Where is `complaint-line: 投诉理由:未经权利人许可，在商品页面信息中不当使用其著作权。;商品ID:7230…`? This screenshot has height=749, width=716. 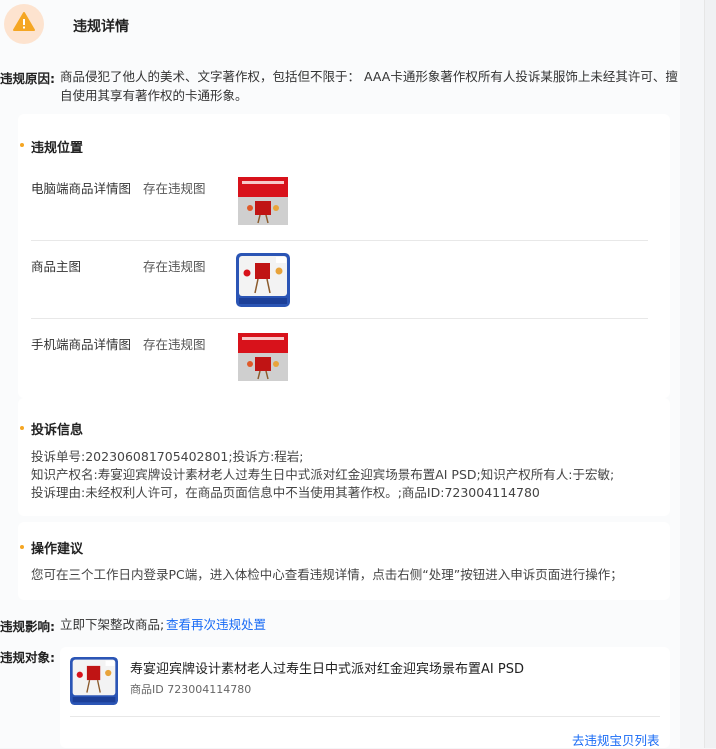 complaint-line: 投诉理由:未经权利人许可，在商品页面信息中不当使用其著作权。;商品ID:7230… is located at coordinates (285, 492).